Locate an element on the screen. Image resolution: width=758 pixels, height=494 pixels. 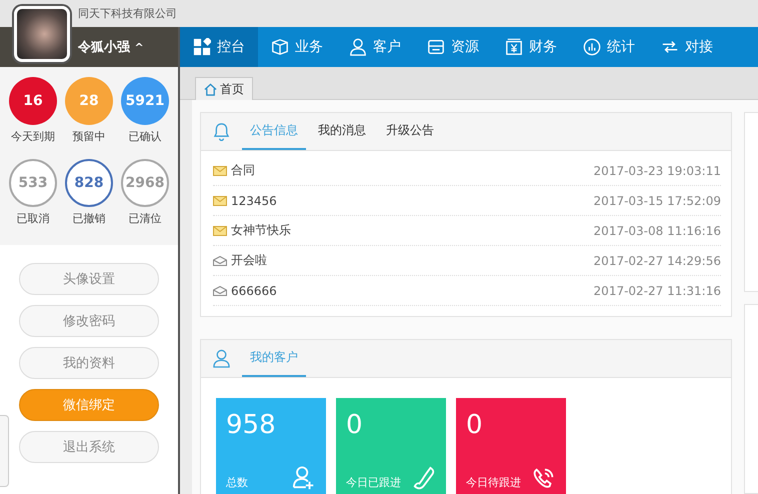
notice-tab: 公告信息 is located at coordinates (274, 131).